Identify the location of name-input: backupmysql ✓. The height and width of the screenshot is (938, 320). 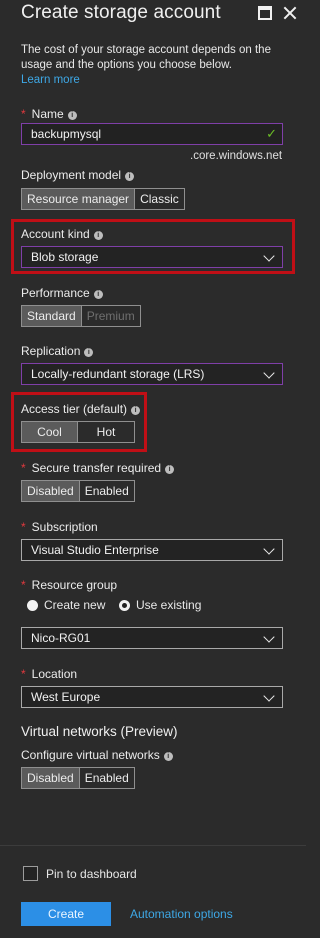
(152, 134).